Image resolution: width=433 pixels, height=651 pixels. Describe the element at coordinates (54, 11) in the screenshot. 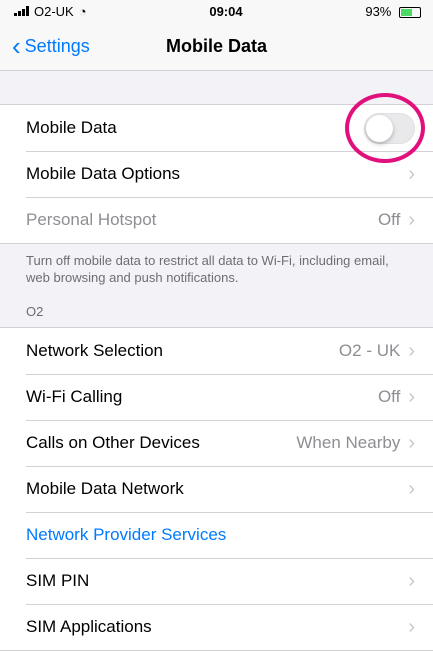

I see `carrier-name: O2-UK` at that location.